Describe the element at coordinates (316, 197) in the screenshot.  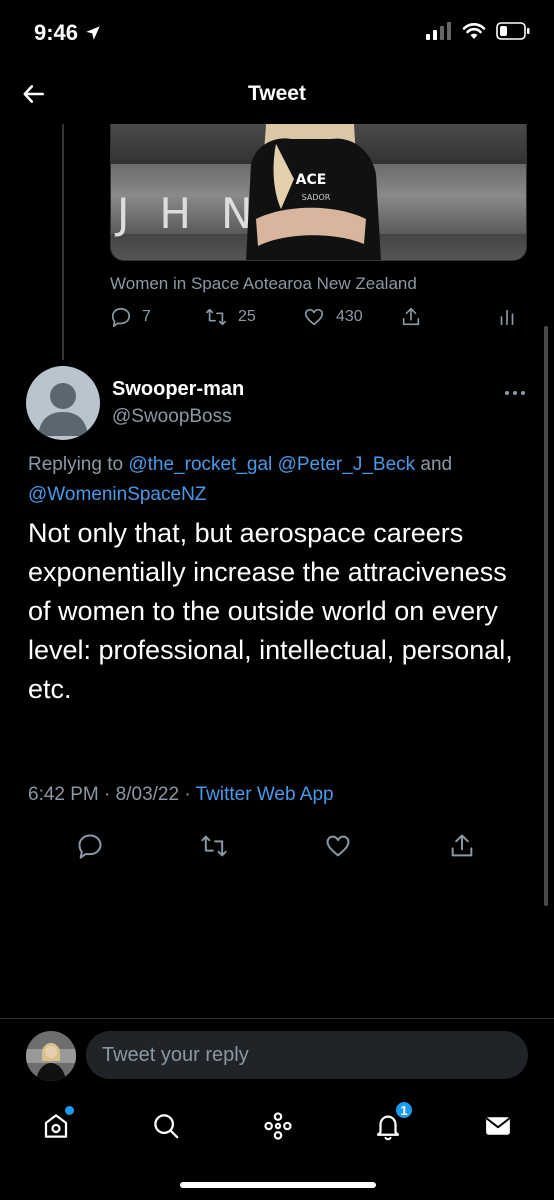
I see `shirt-subtext: SADOR` at that location.